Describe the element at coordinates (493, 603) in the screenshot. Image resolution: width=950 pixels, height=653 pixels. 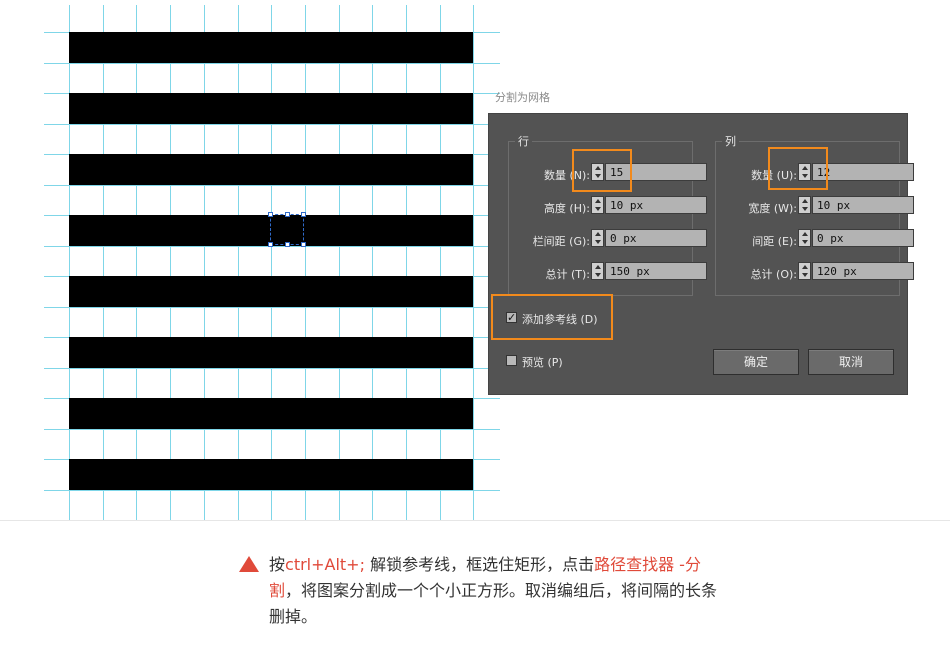
I see `caption-part3: ，将图案分割成一个个小正方形。取消编组后，将间隔的长条删掉。` at that location.